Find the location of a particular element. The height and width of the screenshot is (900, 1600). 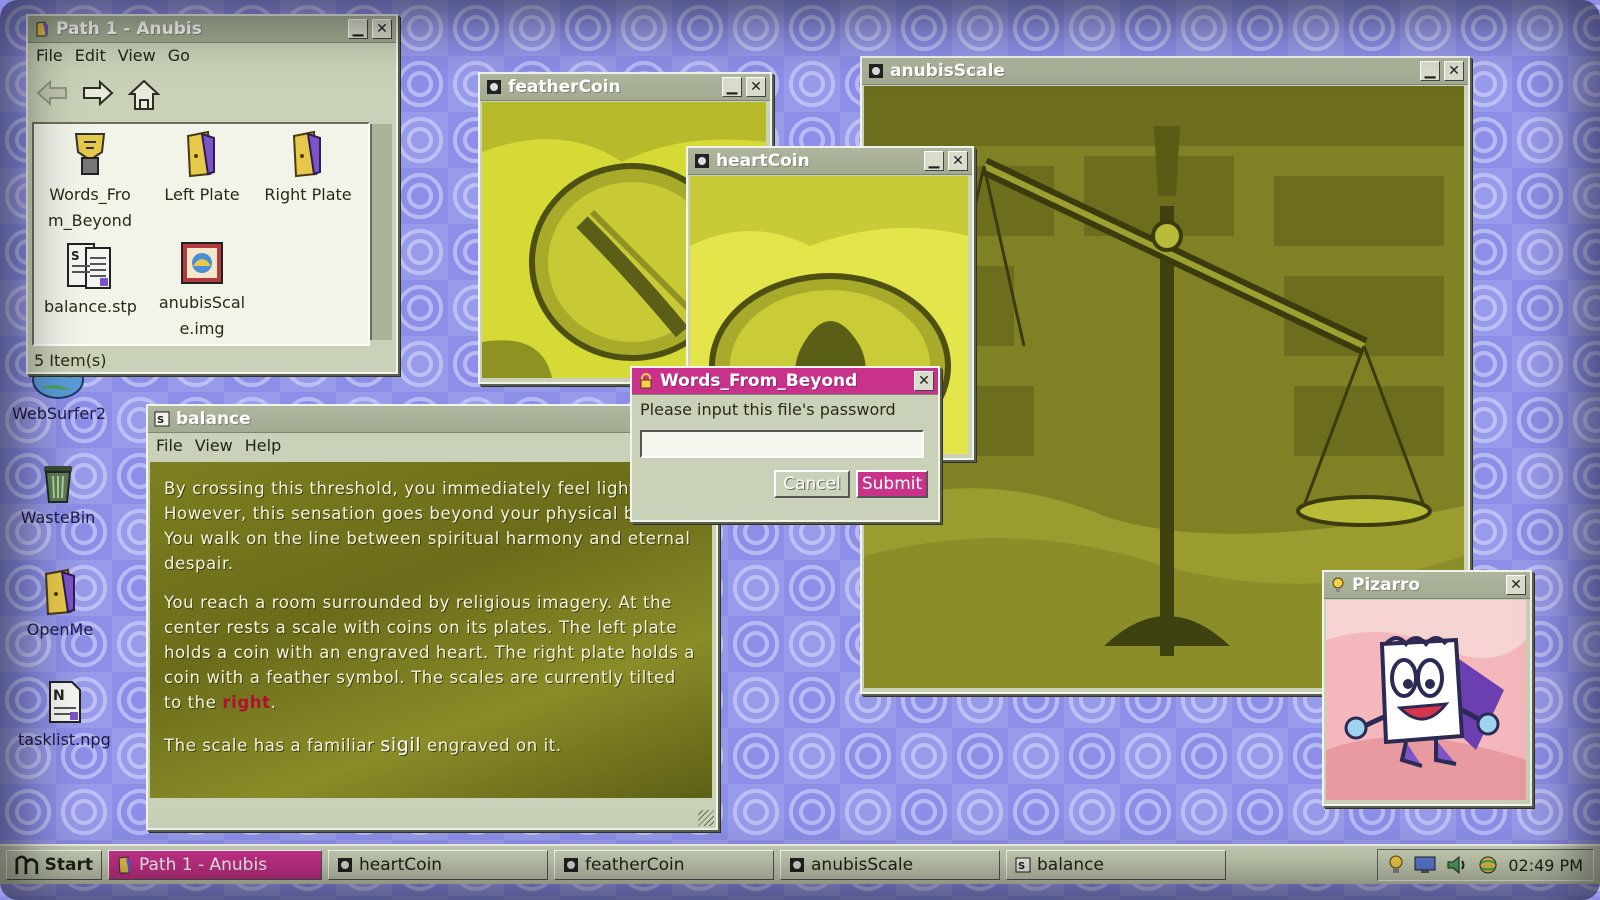

explorer-toolbar is located at coordinates (98, 95).